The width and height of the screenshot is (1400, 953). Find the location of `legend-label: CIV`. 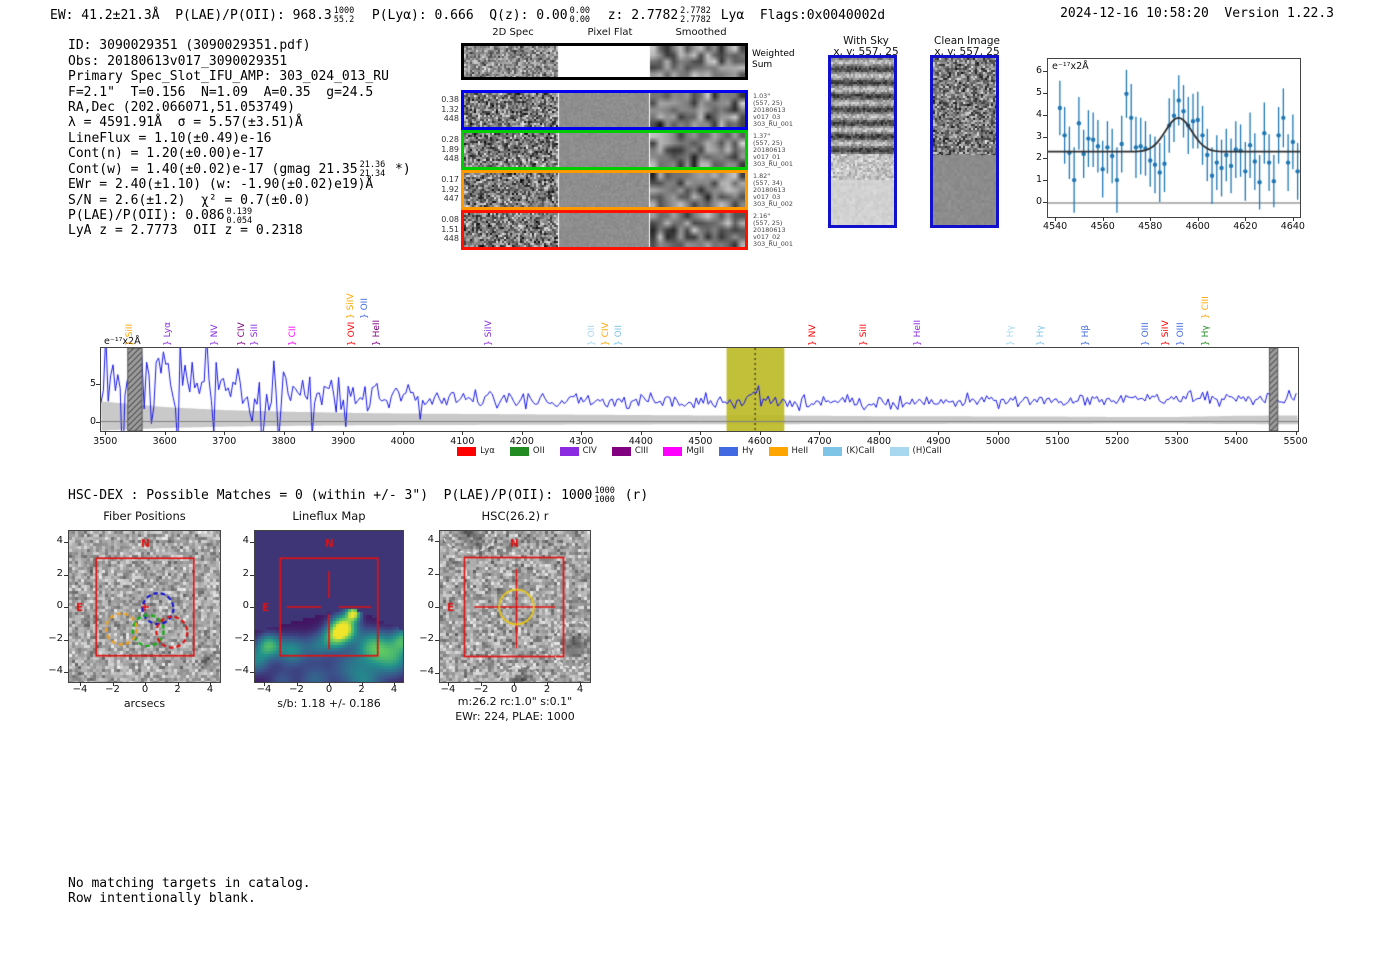

legend-label: CIV is located at coordinates (589, 451).